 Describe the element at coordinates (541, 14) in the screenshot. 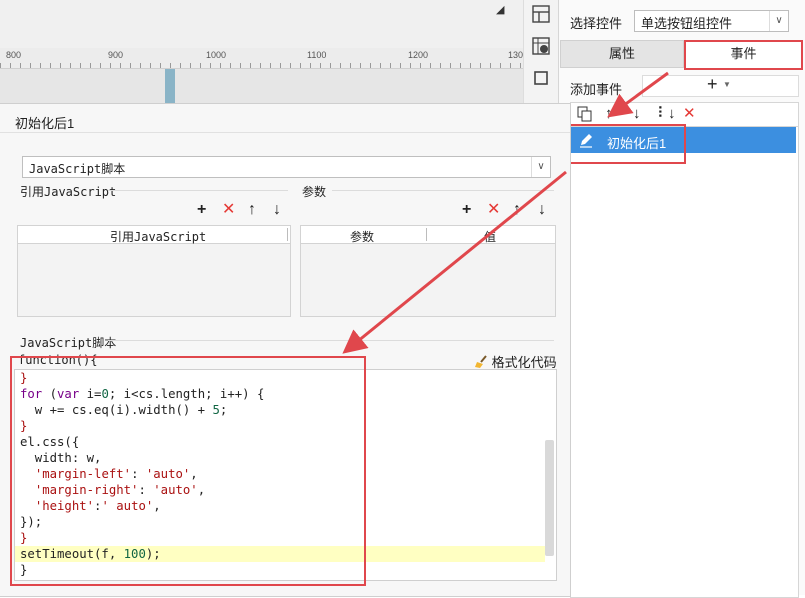

I see `layout-icon` at that location.